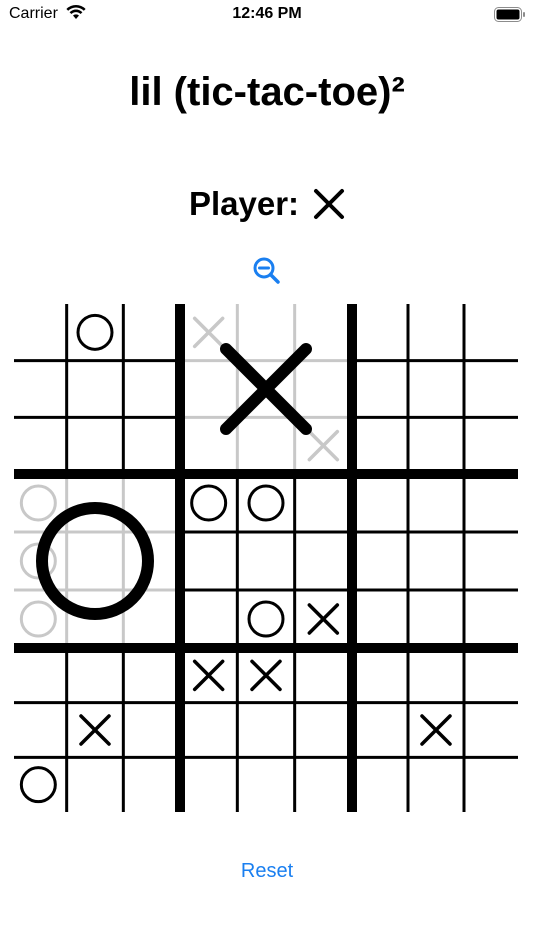 The width and height of the screenshot is (534, 950). What do you see at coordinates (267, 871) in the screenshot?
I see `reset-button: Reset` at bounding box center [267, 871].